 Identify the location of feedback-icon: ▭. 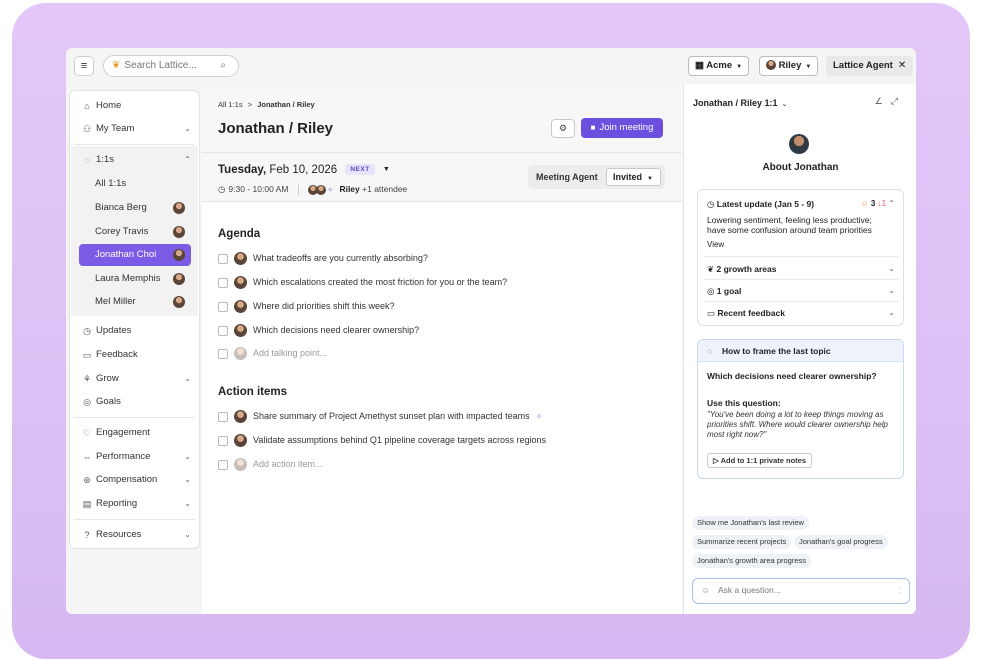
(87, 355).